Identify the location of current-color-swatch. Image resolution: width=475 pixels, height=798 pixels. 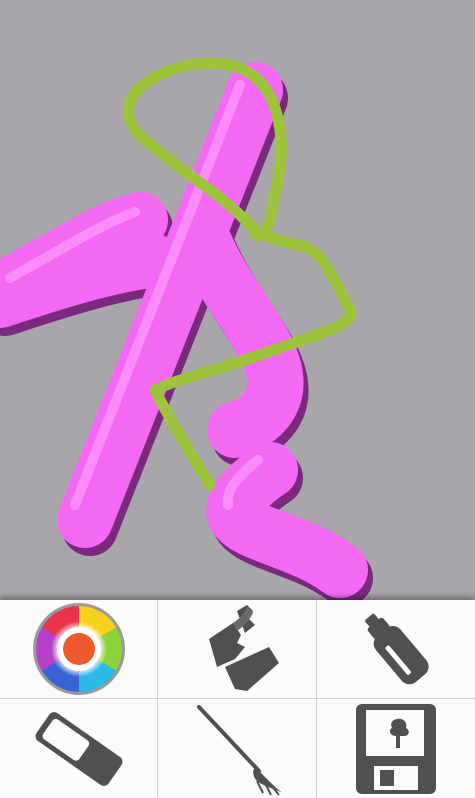
(78, 649).